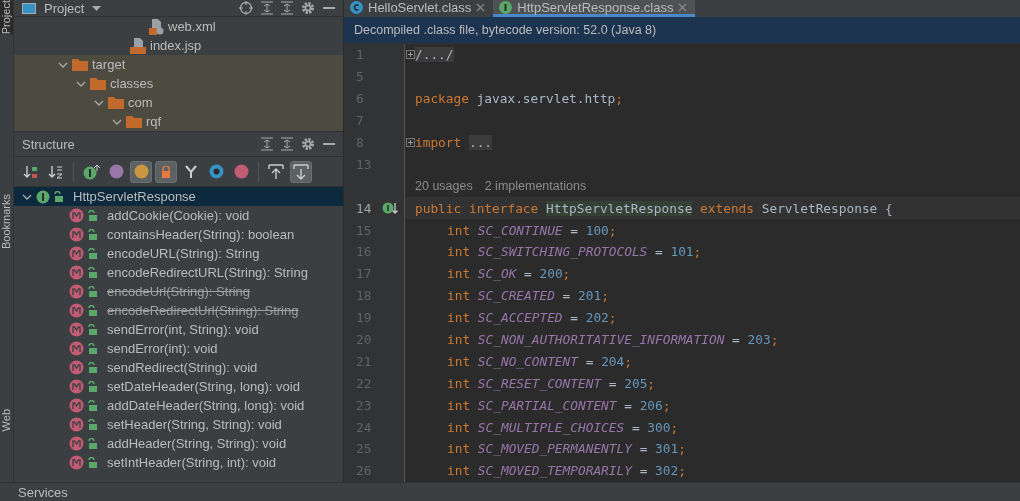 Image resolution: width=1020 pixels, height=501 pixels. What do you see at coordinates (444, 186) in the screenshot?
I see `inlay-hint: 20 usages` at bounding box center [444, 186].